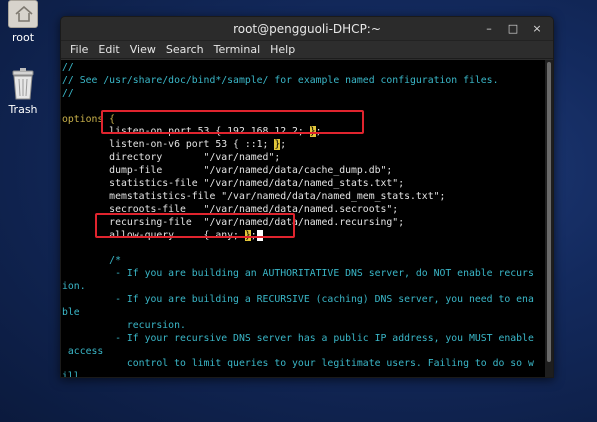 The image size is (597, 422). I want to click on trash-label: Trash, so click(23, 109).